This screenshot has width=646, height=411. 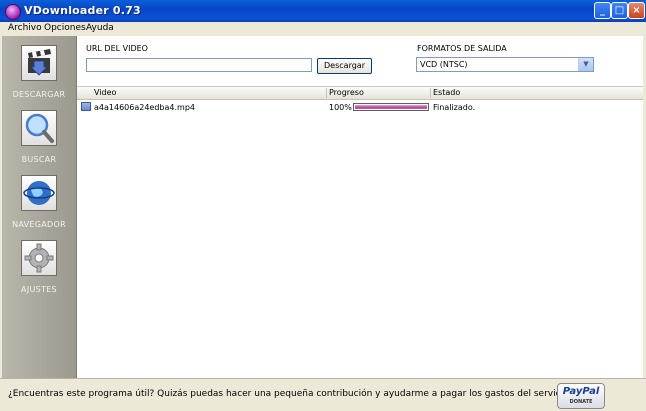 What do you see at coordinates (199, 65) in the screenshot?
I see `url-input` at bounding box center [199, 65].